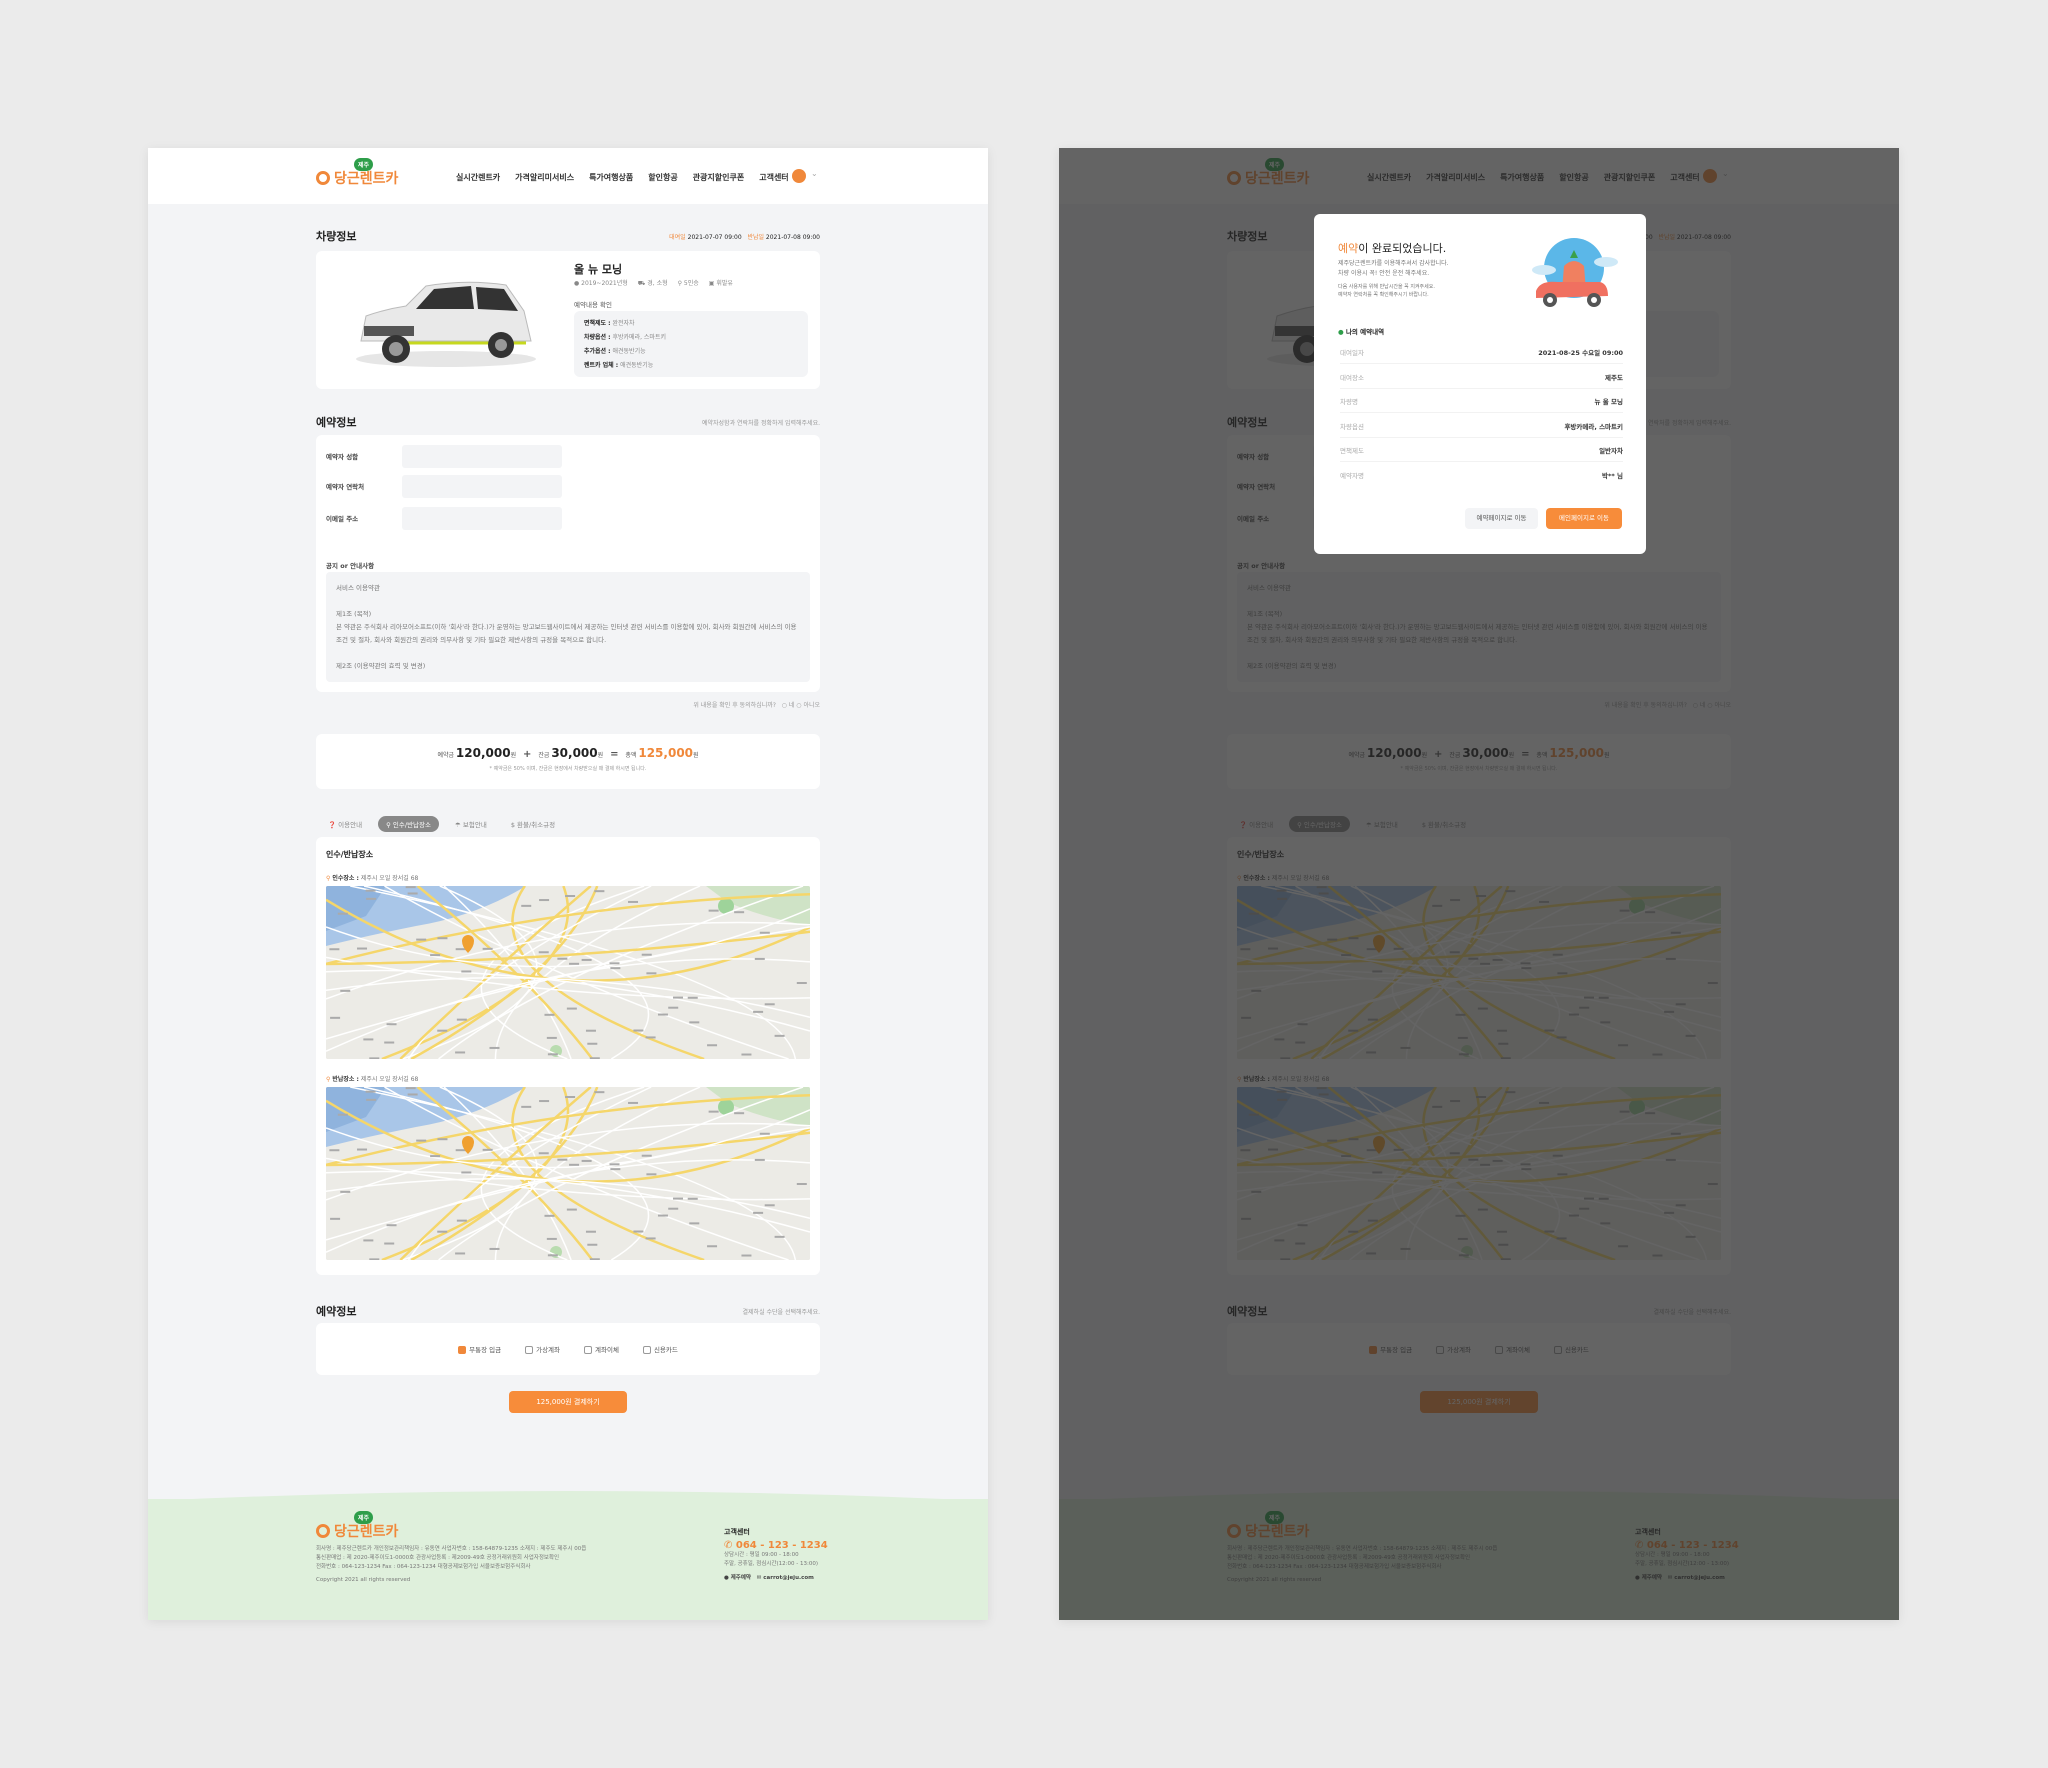  I want to click on detail-row: 차량옵션 : 후방카메라, 스마트키, so click(691, 338).